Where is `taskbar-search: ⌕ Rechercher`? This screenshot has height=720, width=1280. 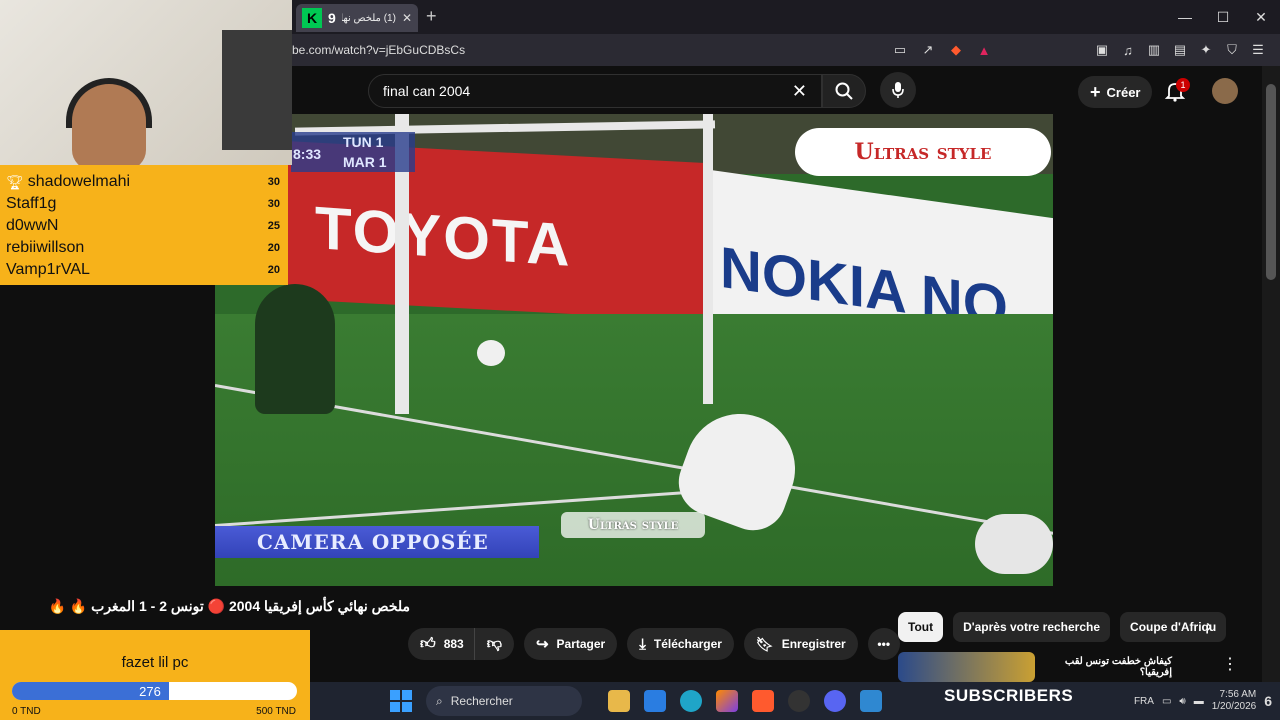 taskbar-search: ⌕ Rechercher is located at coordinates (504, 701).